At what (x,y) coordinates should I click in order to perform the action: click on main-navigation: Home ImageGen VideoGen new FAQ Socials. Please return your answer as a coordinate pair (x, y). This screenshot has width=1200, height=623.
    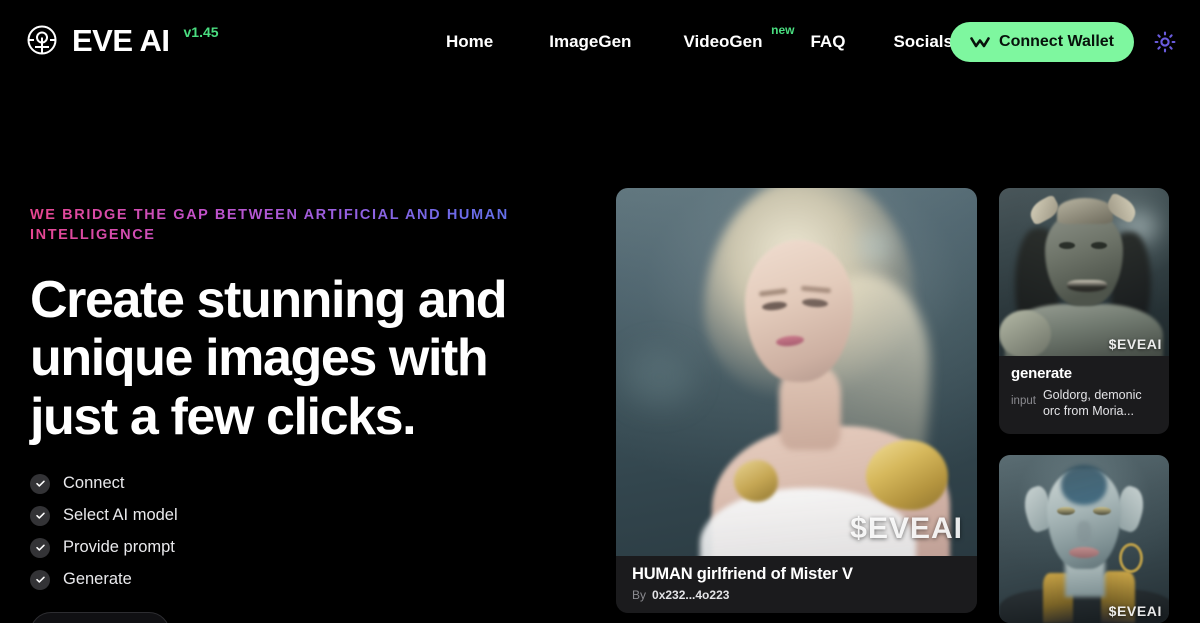
    Looking at the image, I should click on (708, 38).